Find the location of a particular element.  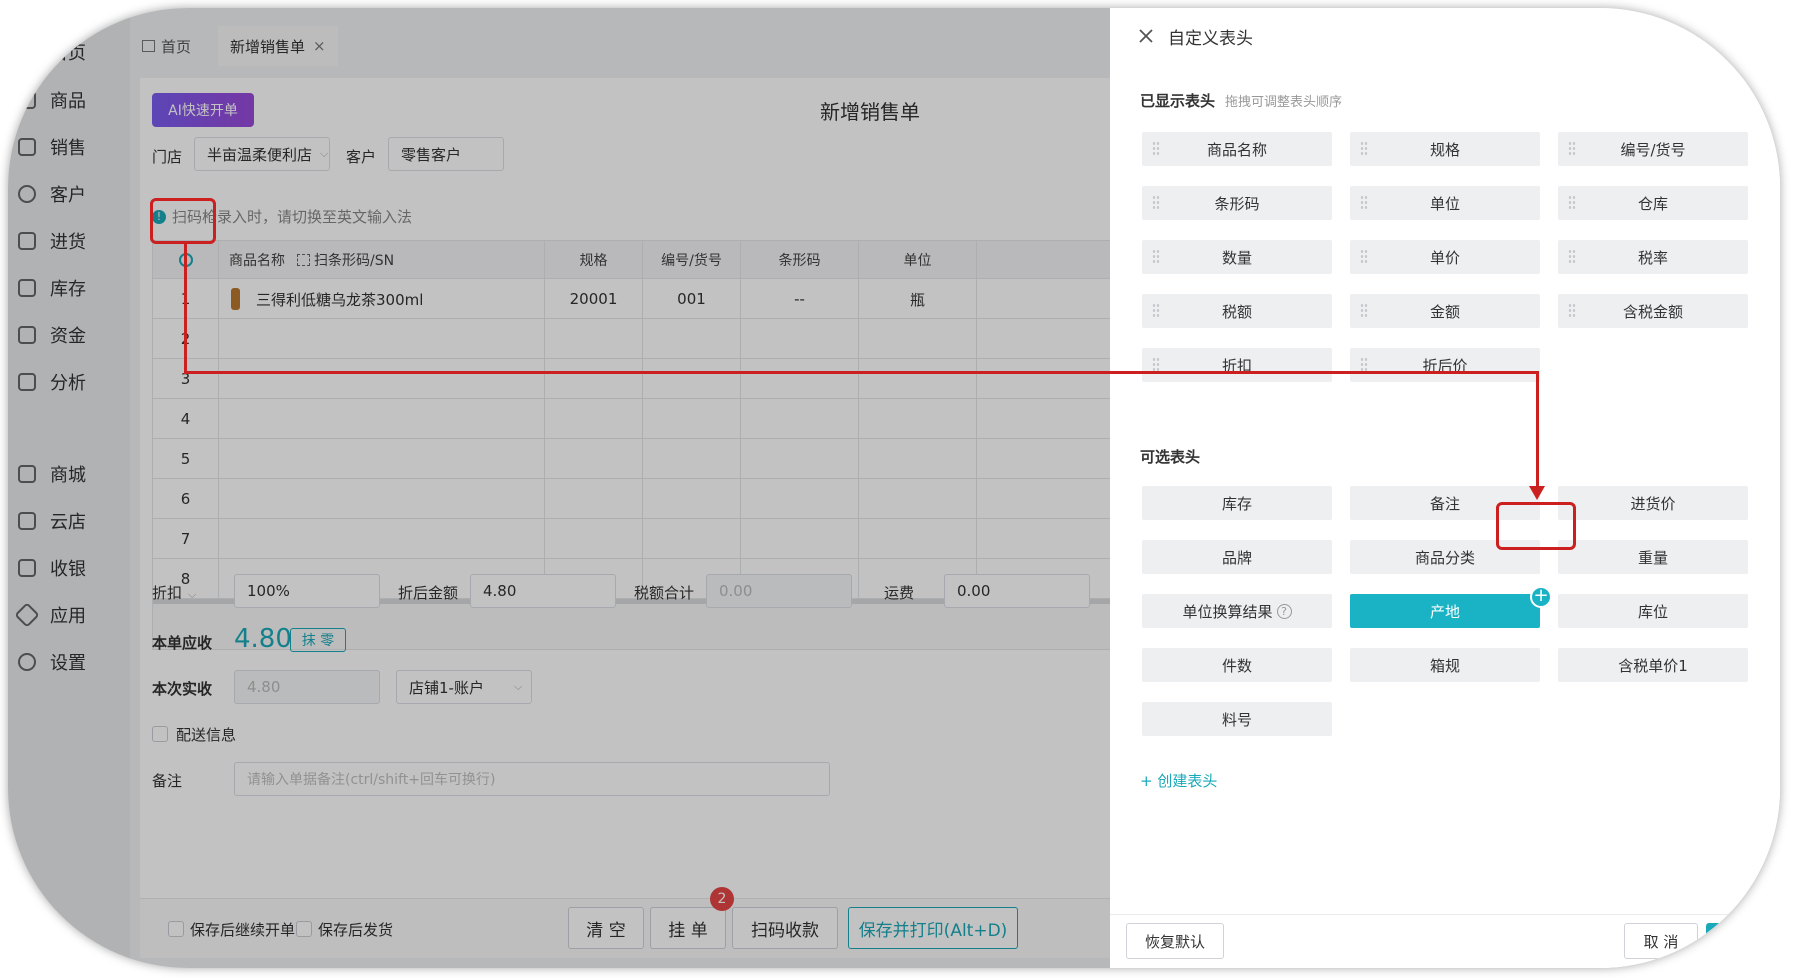

scan-icon is located at coordinates (303, 260).